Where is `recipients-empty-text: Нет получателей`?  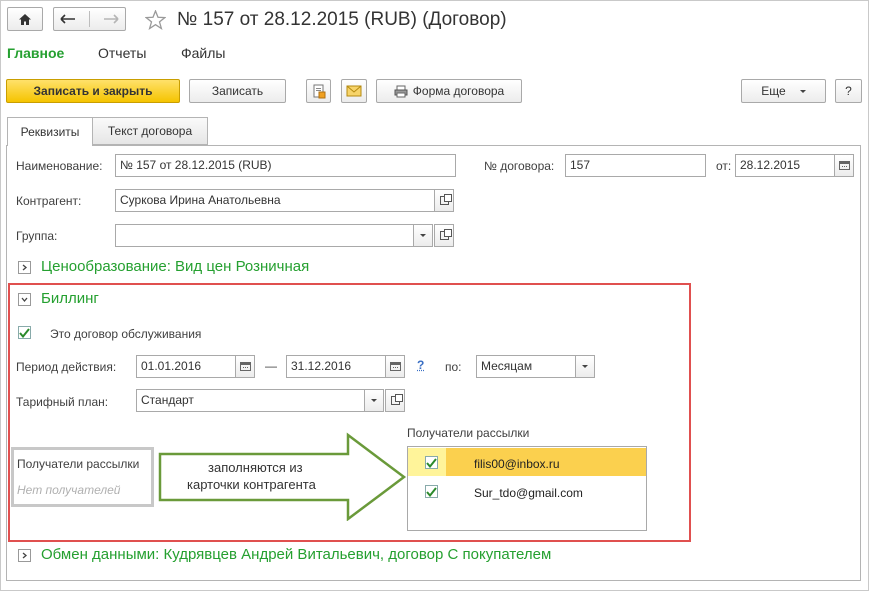
recipients-empty-text: Нет получателей is located at coordinates (69, 490).